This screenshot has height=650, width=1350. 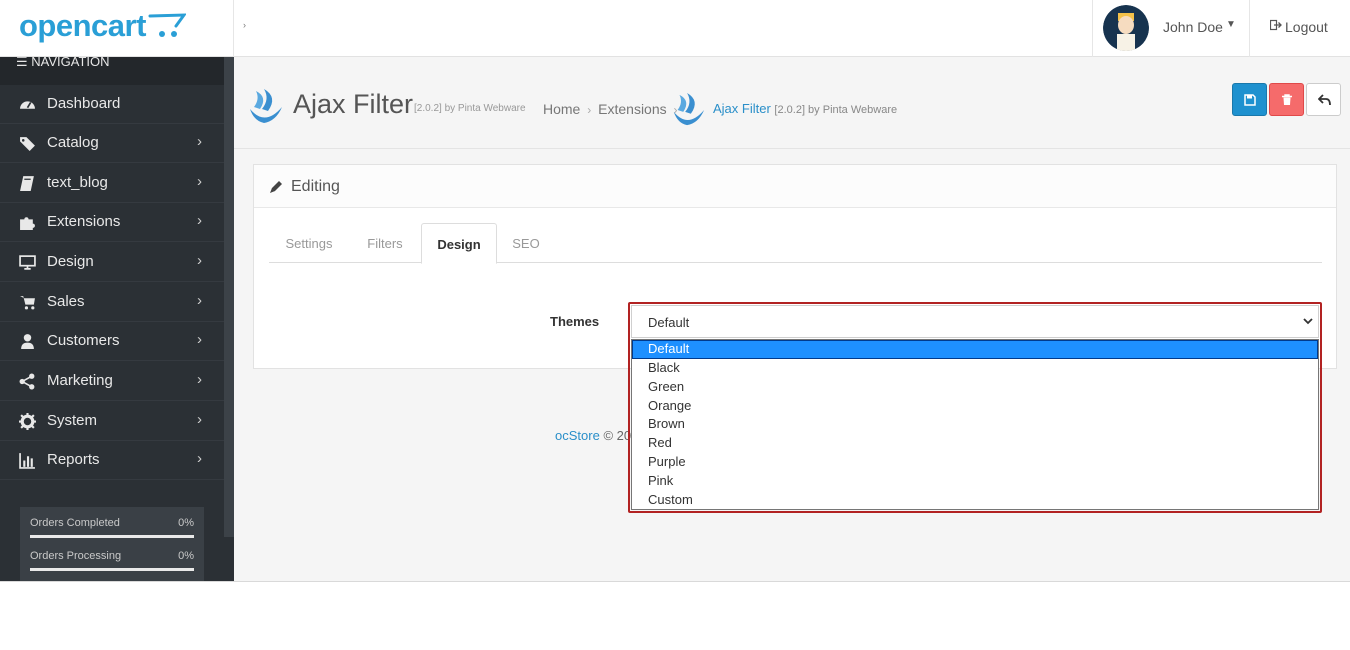 I want to click on dashboard-icon, so click(x=27, y=105).